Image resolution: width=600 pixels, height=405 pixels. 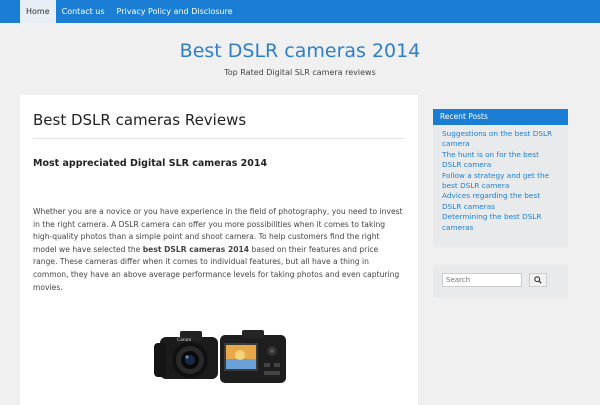 I want to click on camera-illustration: Canon, so click(x=220, y=356).